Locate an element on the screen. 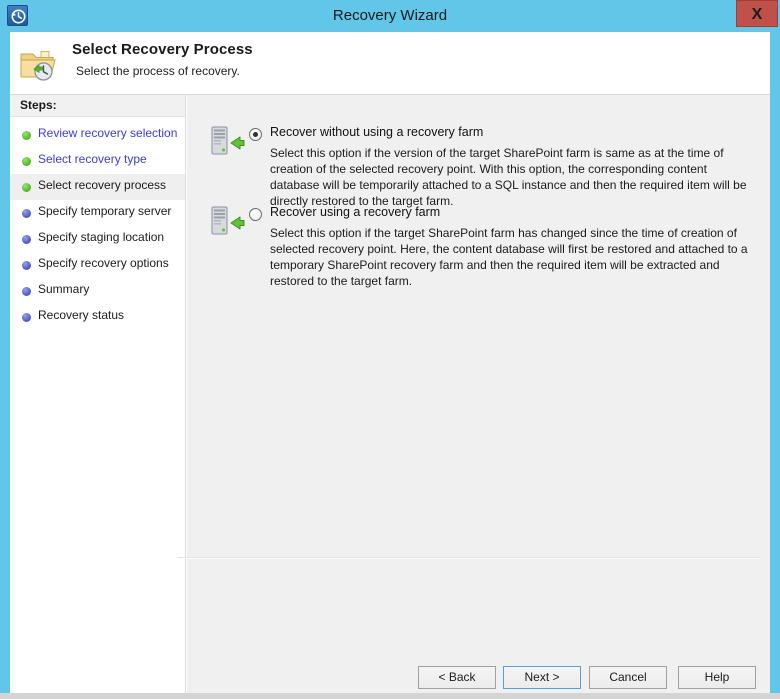  sidebar-item-label: Specify recovery options is located at coordinates (103, 263).